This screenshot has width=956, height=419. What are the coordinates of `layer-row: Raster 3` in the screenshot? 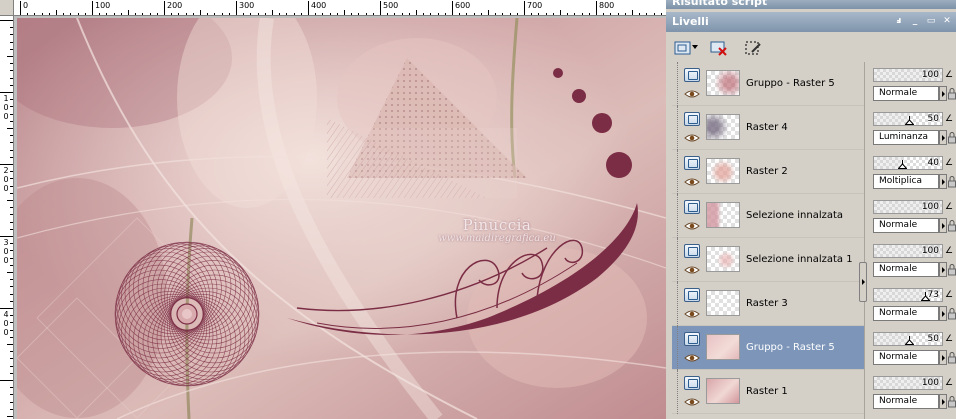 It's located at (768, 304).